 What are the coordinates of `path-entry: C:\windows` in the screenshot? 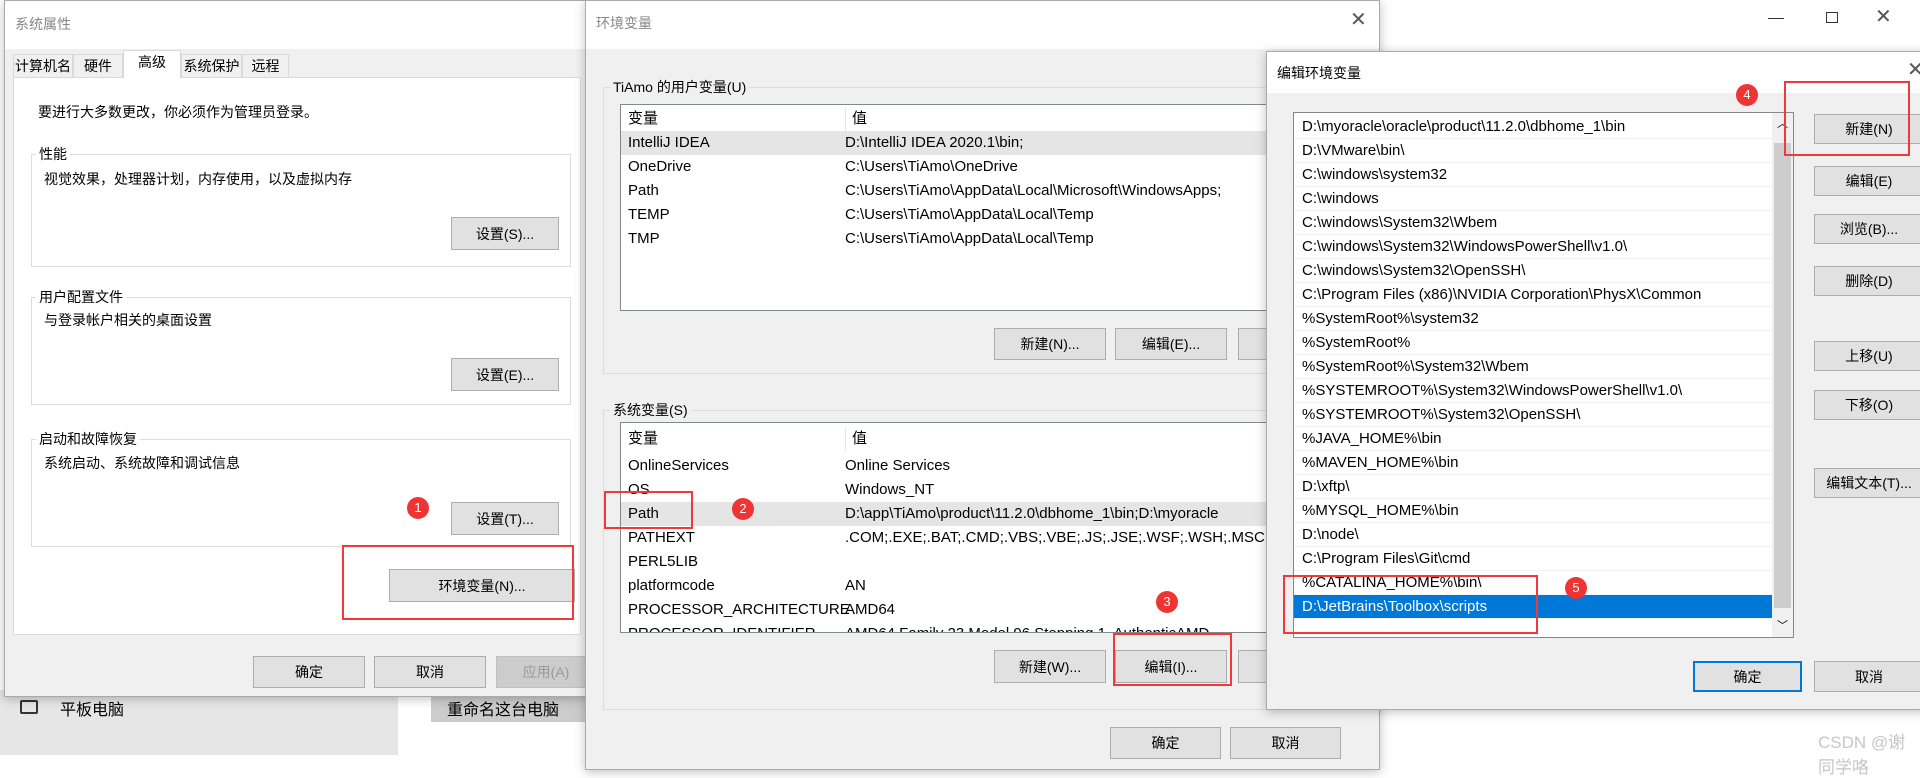 It's located at (1533, 199).